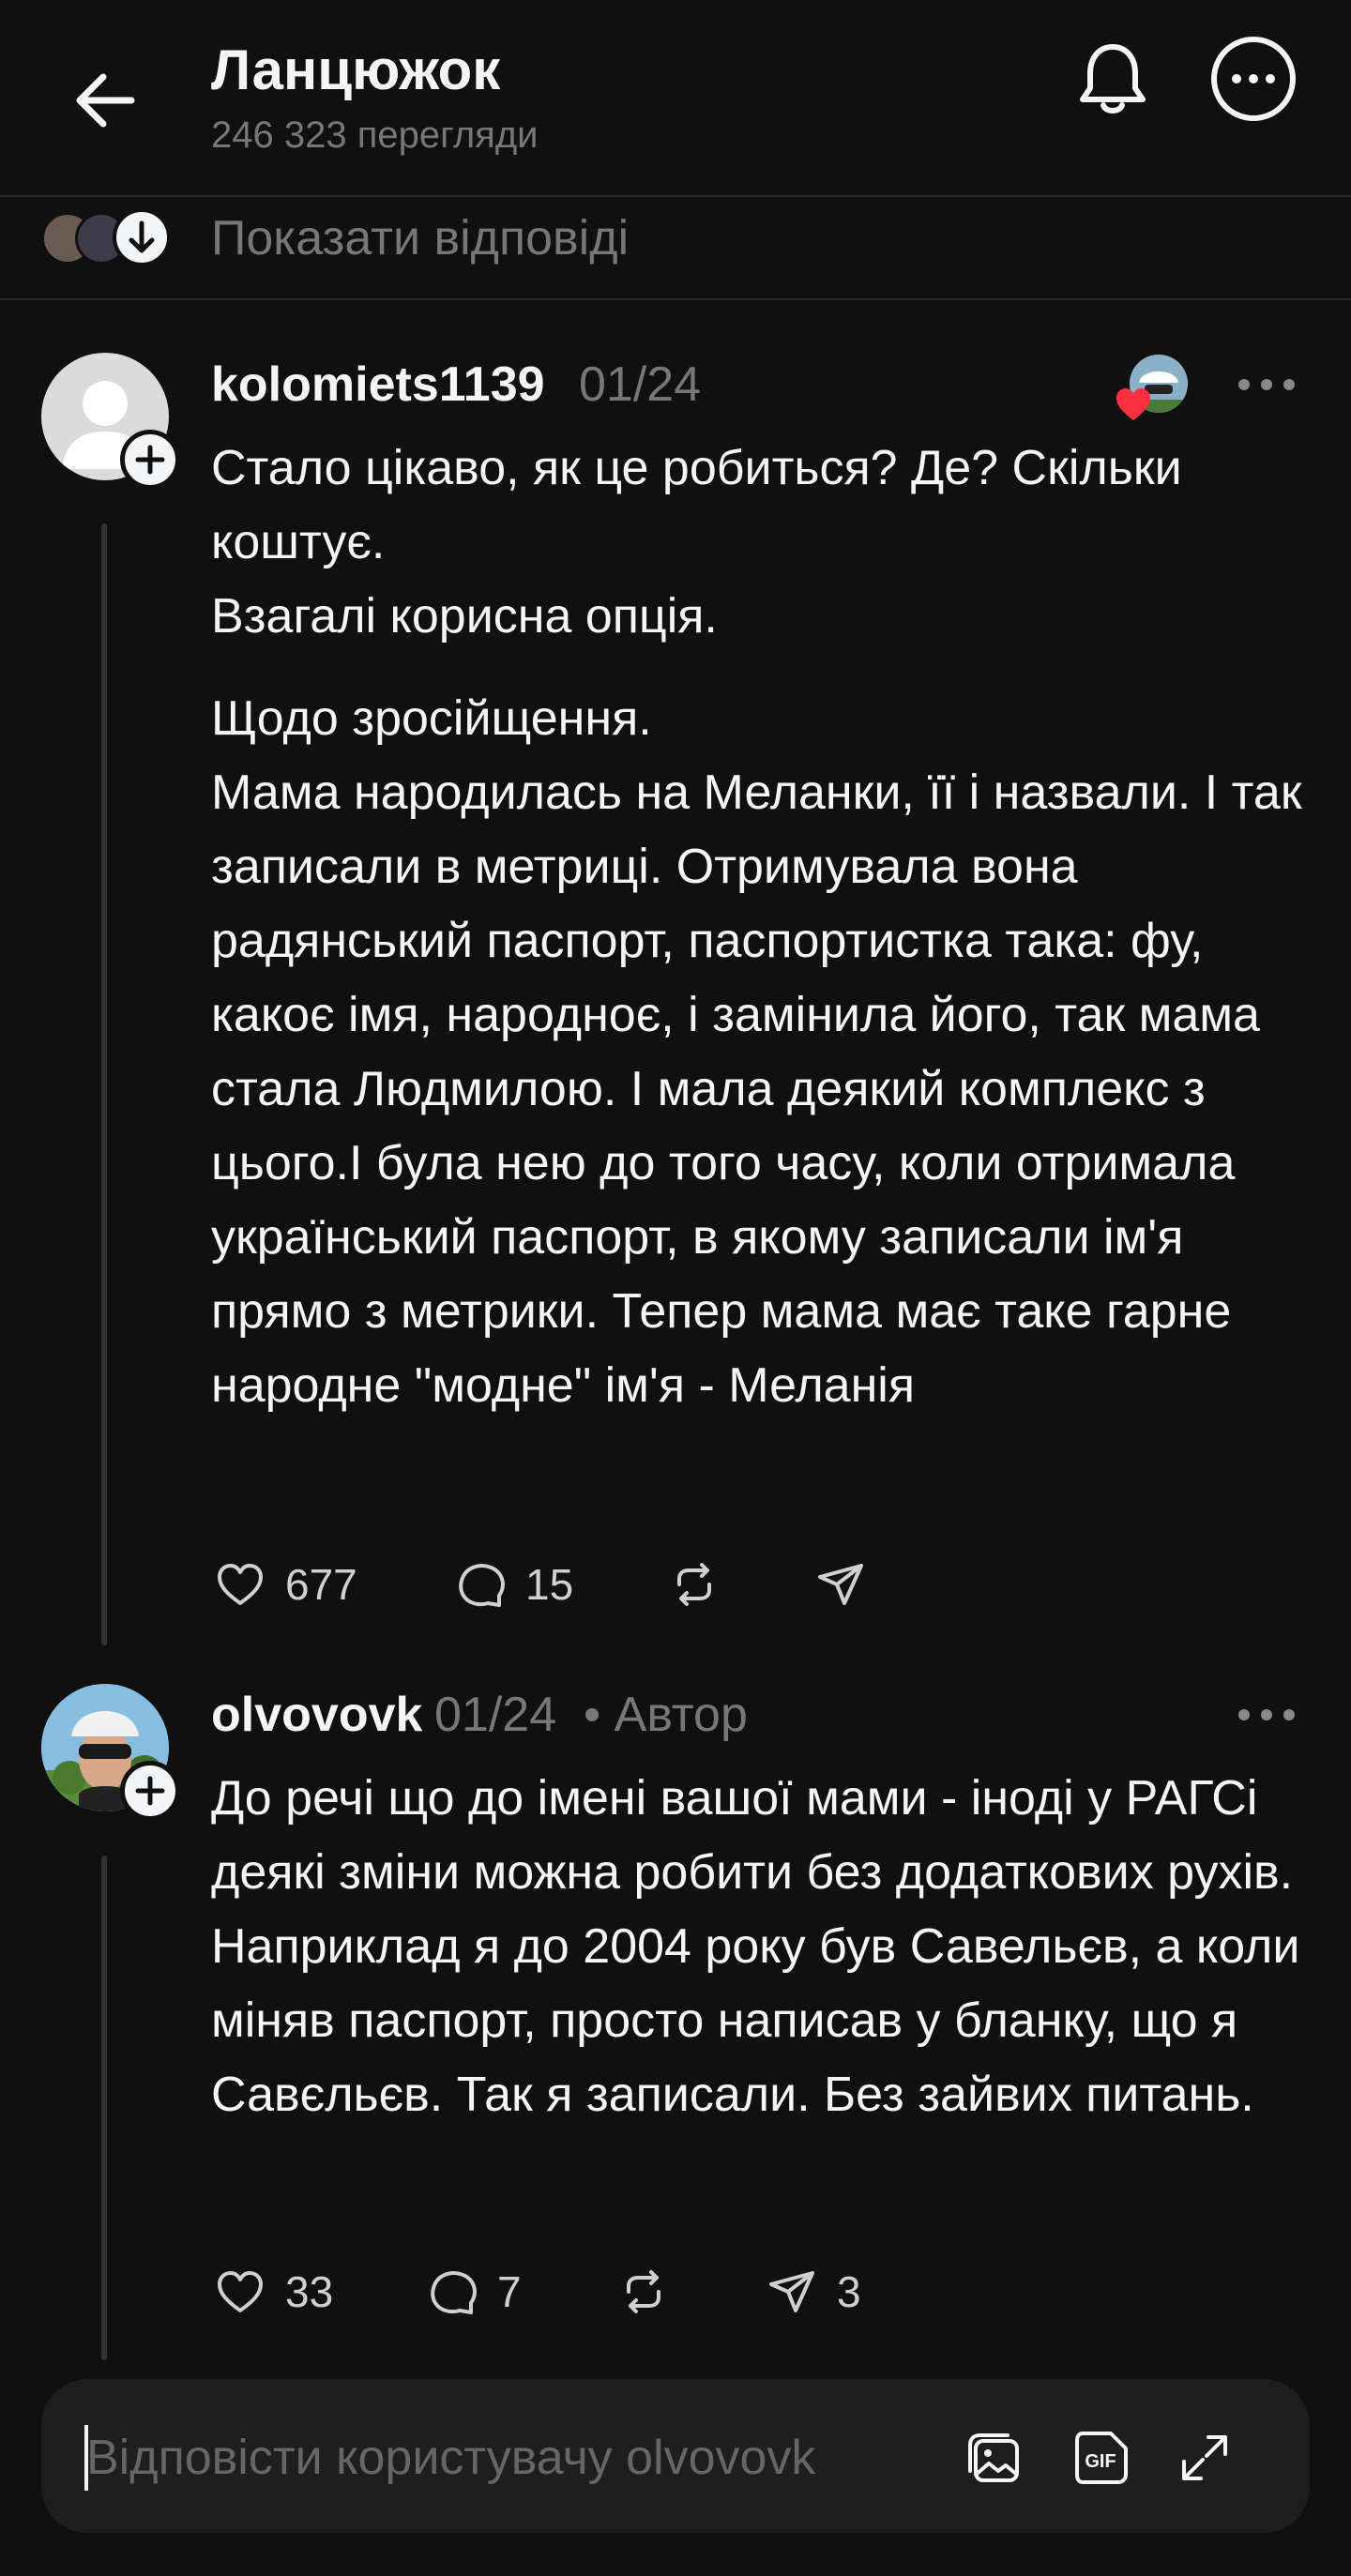  I want to click on more-options-button, so click(1253, 79).